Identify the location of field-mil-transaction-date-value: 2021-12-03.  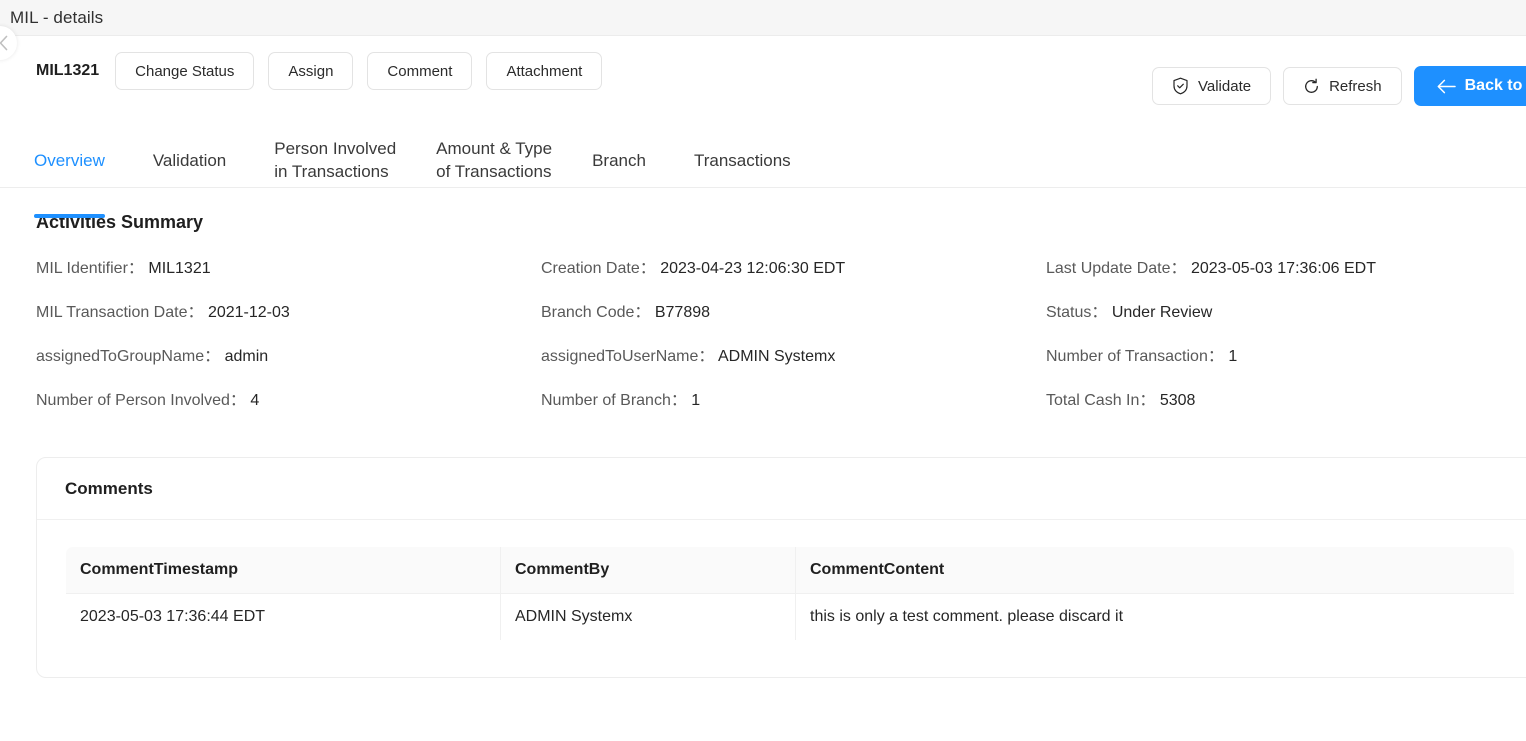
(248, 312).